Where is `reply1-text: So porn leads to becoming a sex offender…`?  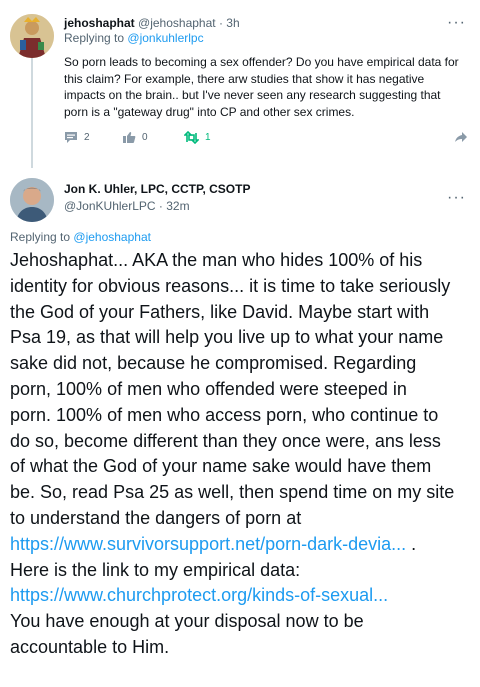
reply1-text: So porn leads to becoming a sex offender… is located at coordinates (261, 87).